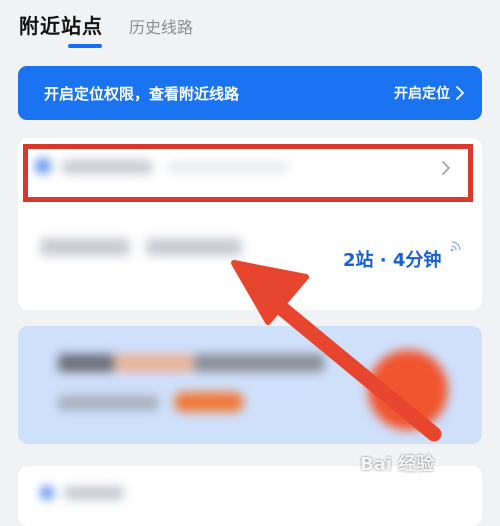 This screenshot has width=500, height=526. Describe the element at coordinates (397, 464) in the screenshot. I see `watermark-logo: Bai 经验` at that location.